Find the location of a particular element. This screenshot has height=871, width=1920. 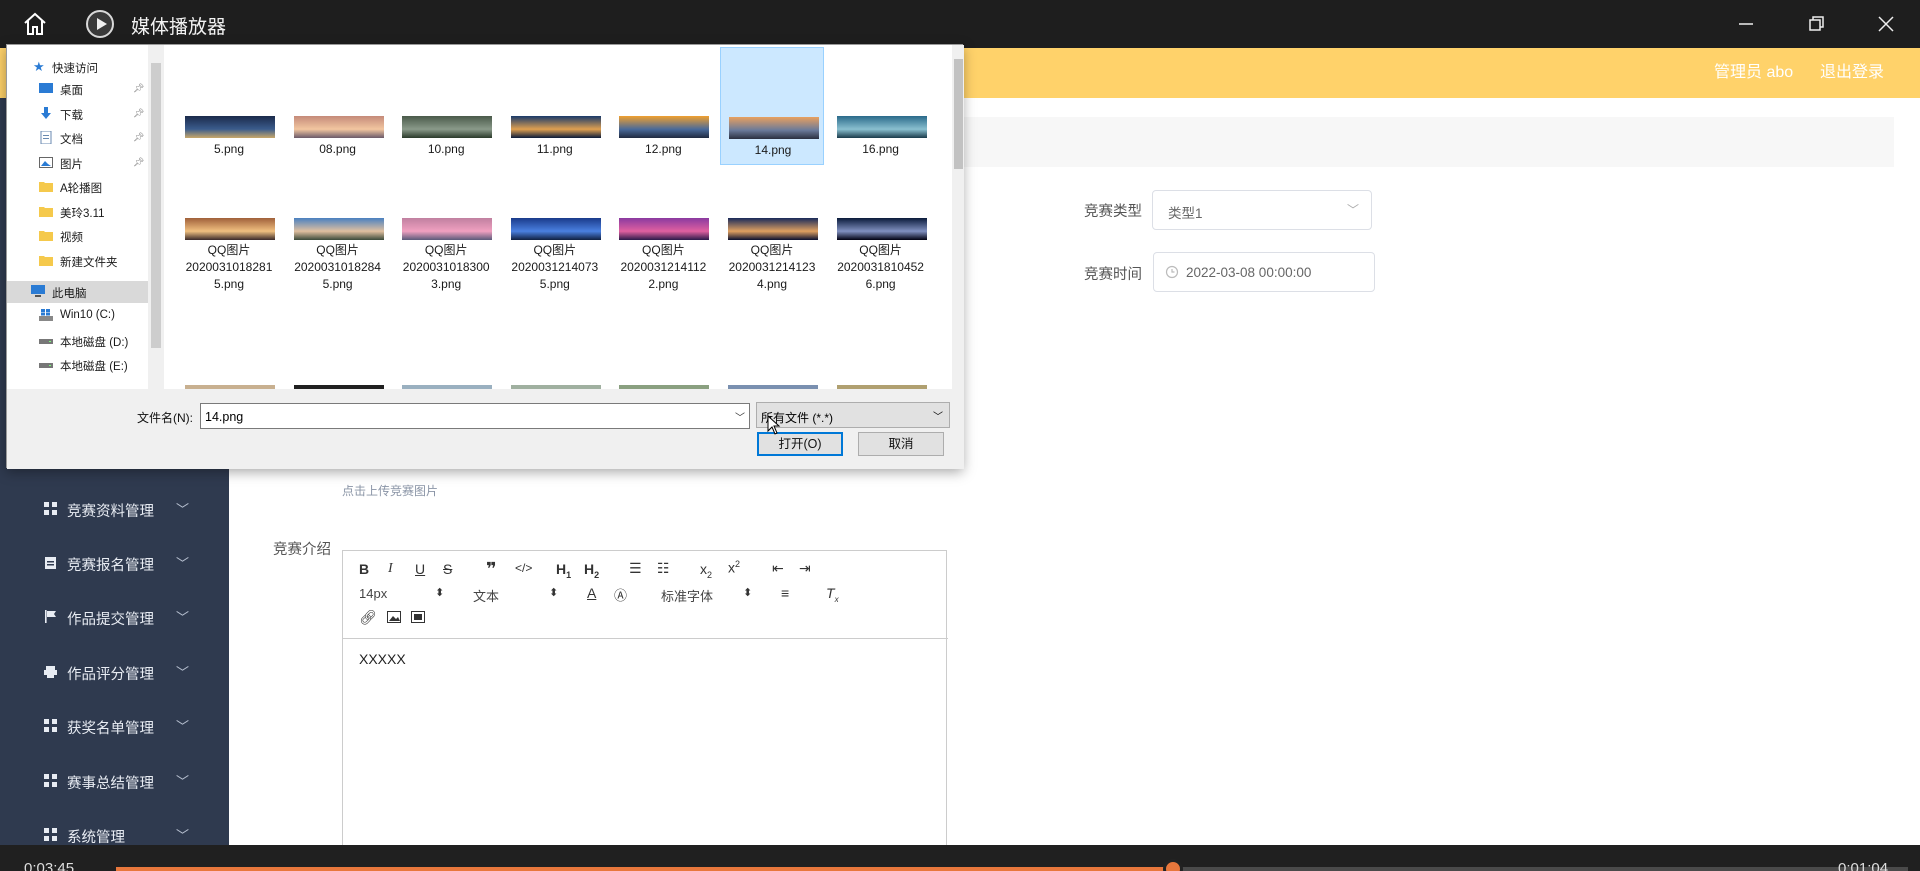

italic-icon: I is located at coordinates (390, 569).